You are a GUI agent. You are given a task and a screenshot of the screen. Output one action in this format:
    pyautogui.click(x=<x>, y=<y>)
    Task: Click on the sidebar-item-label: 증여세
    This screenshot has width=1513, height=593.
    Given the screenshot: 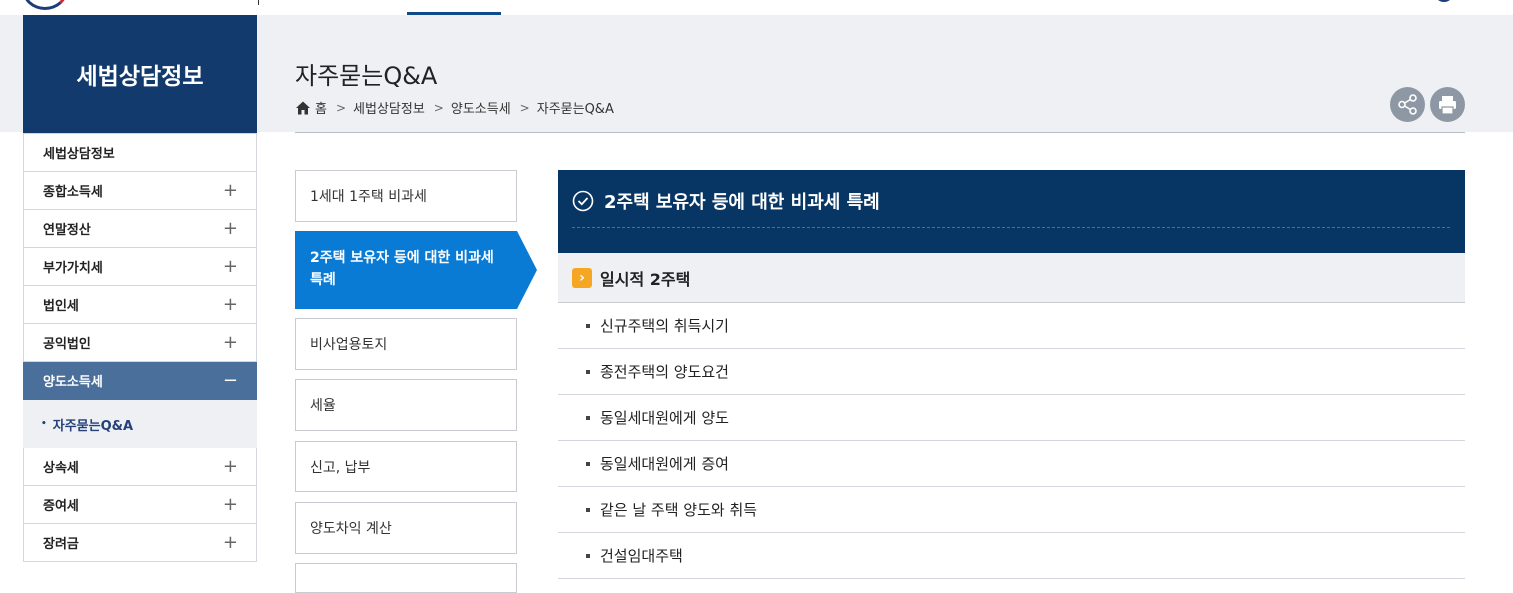 What is the action you would take?
    pyautogui.click(x=61, y=506)
    